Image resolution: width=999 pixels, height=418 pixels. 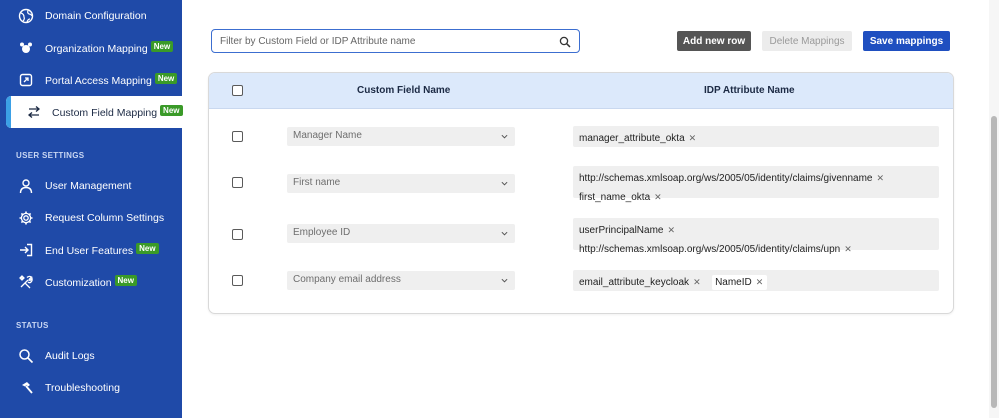 I want to click on page-scrollbar, so click(x=994, y=209).